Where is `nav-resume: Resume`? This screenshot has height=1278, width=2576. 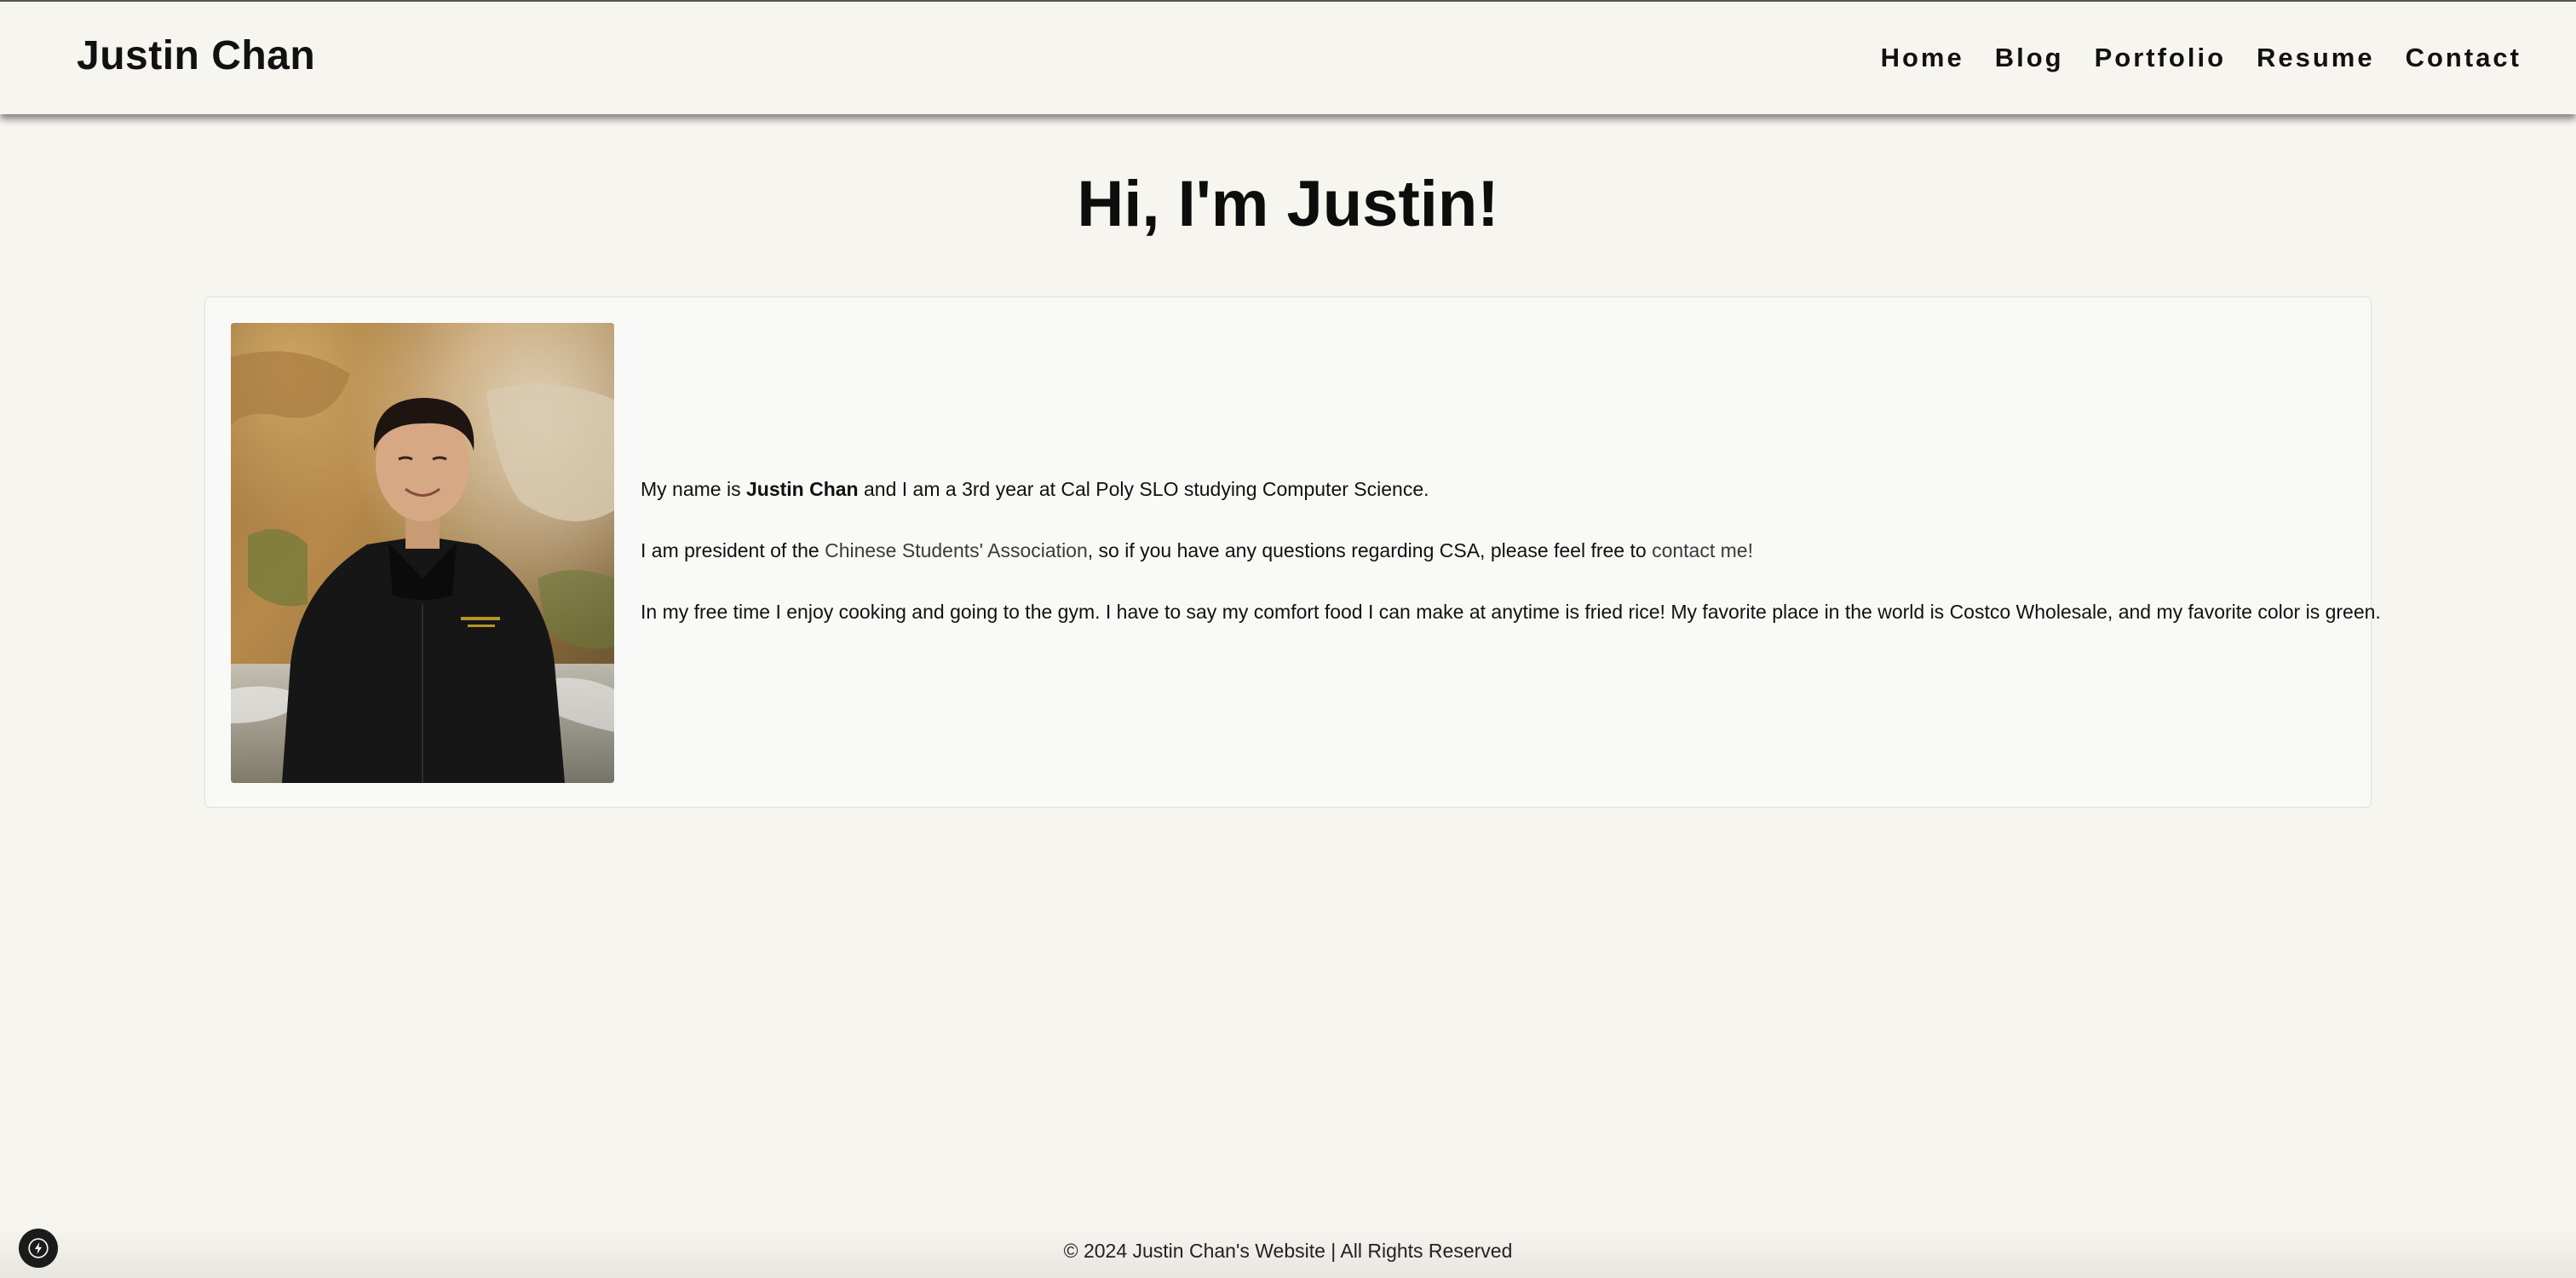 nav-resume: Resume is located at coordinates (2316, 58).